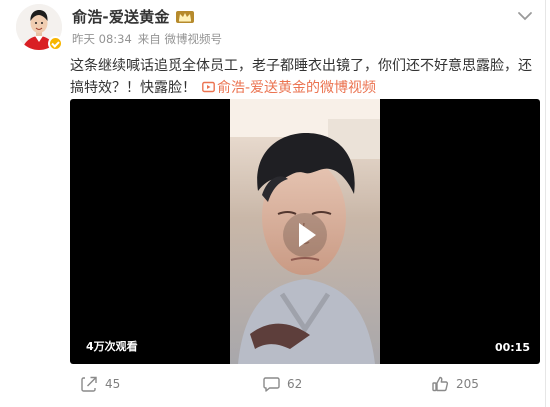 This screenshot has width=550, height=407. What do you see at coordinates (512, 347) in the screenshot?
I see `video-duration: 00:15` at bounding box center [512, 347].